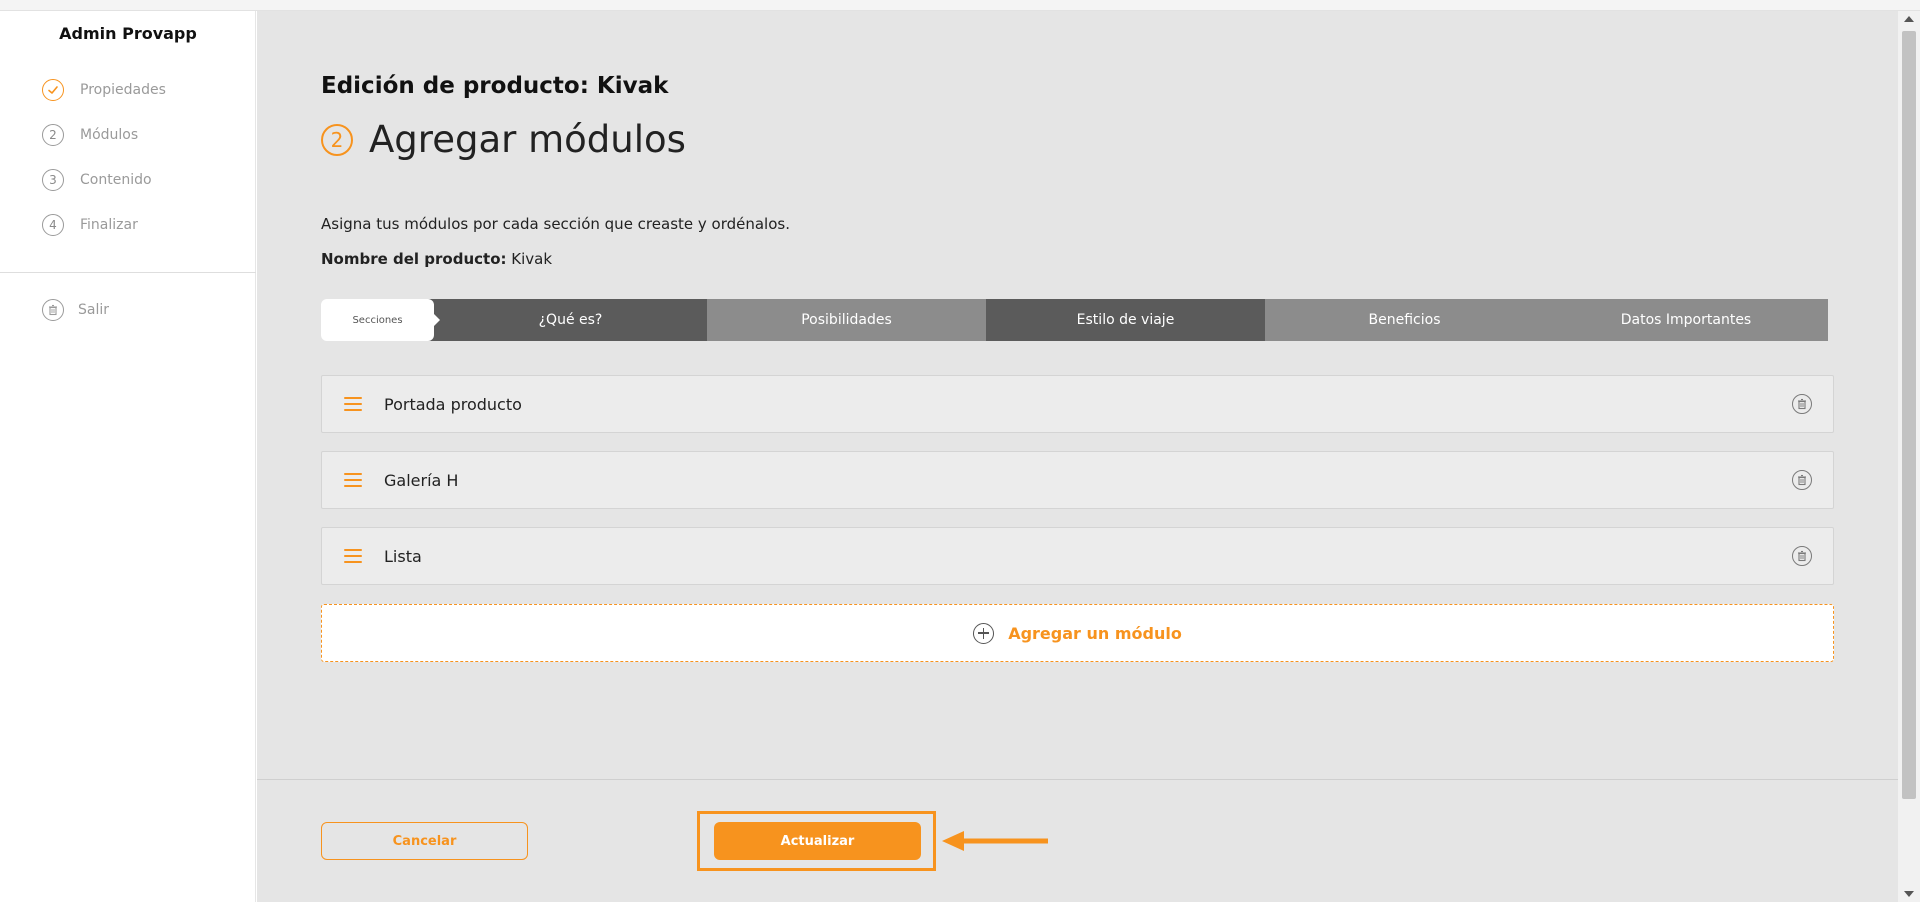 Image resolution: width=1920 pixels, height=902 pixels. What do you see at coordinates (1077, 556) in the screenshot?
I see `module-item: Lista` at bounding box center [1077, 556].